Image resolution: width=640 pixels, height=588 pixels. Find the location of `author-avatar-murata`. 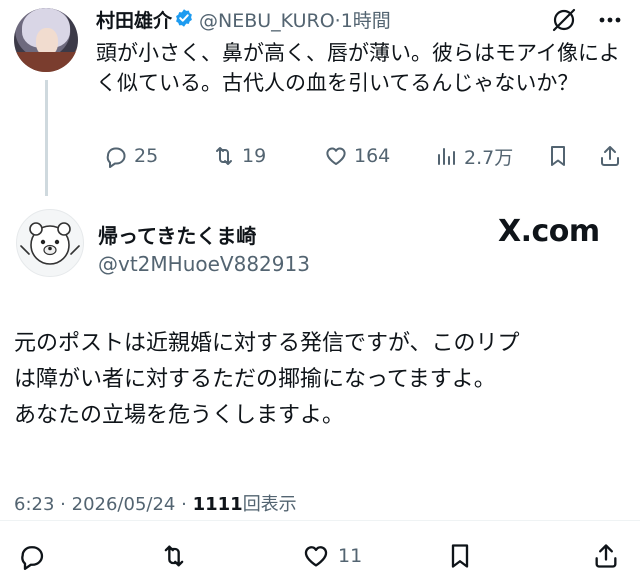

author-avatar-murata is located at coordinates (46, 40).